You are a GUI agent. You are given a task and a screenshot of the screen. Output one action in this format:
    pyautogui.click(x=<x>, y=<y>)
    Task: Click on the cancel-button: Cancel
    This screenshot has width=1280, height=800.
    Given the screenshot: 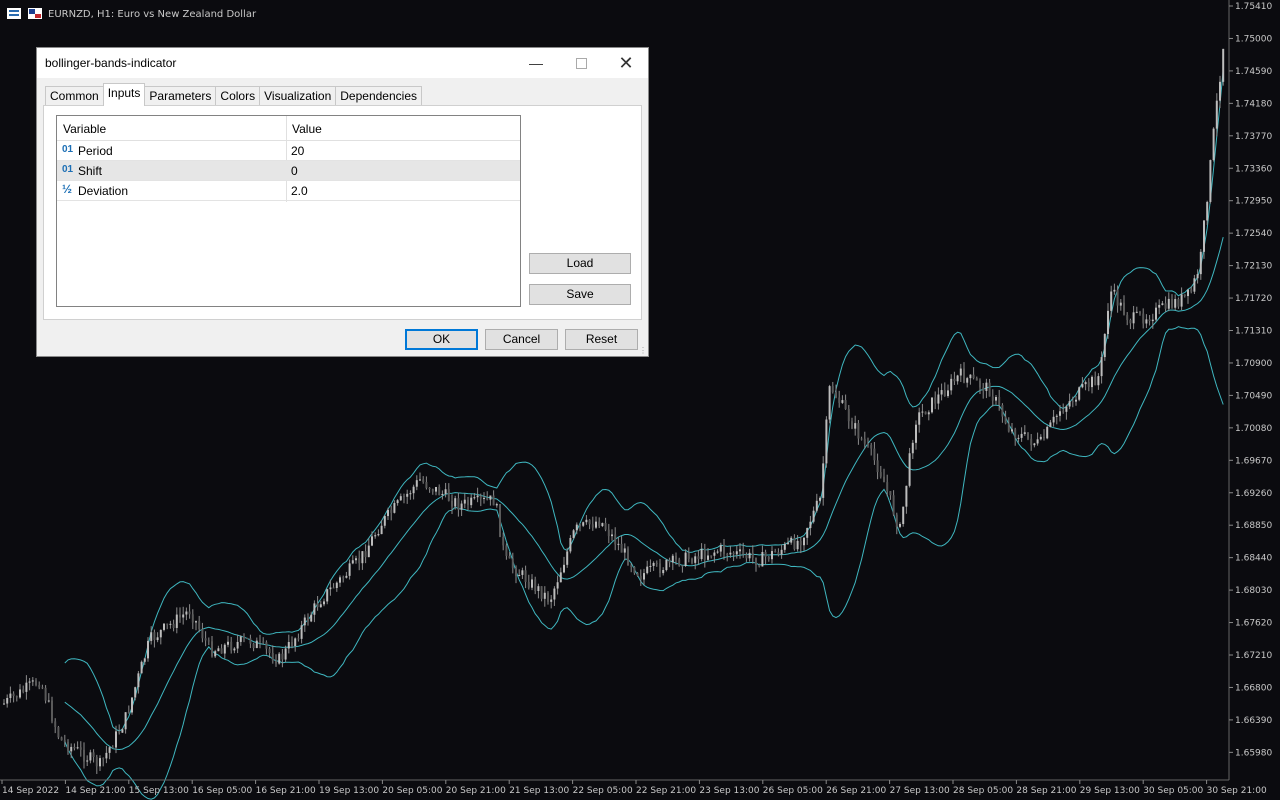 What is the action you would take?
    pyautogui.click(x=521, y=339)
    